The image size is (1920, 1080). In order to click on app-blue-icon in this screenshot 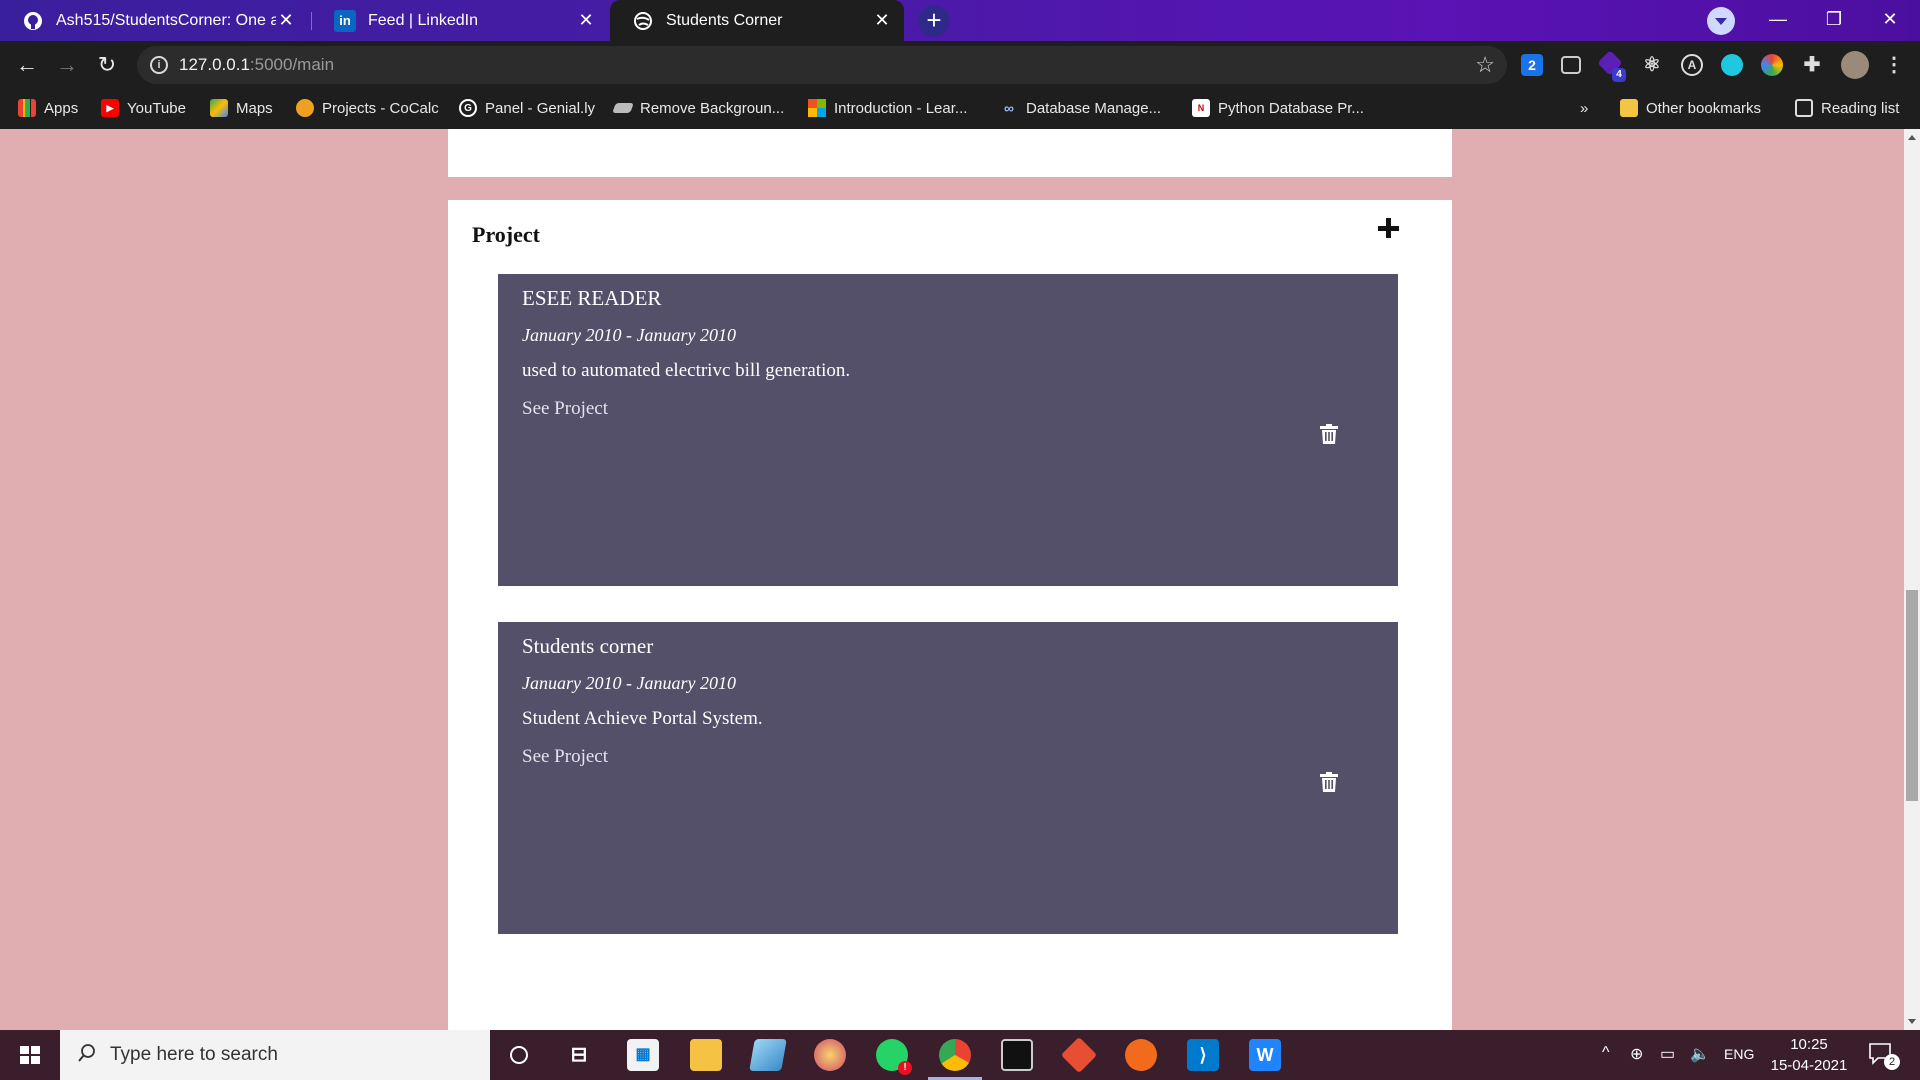, I will do `click(768, 1055)`.